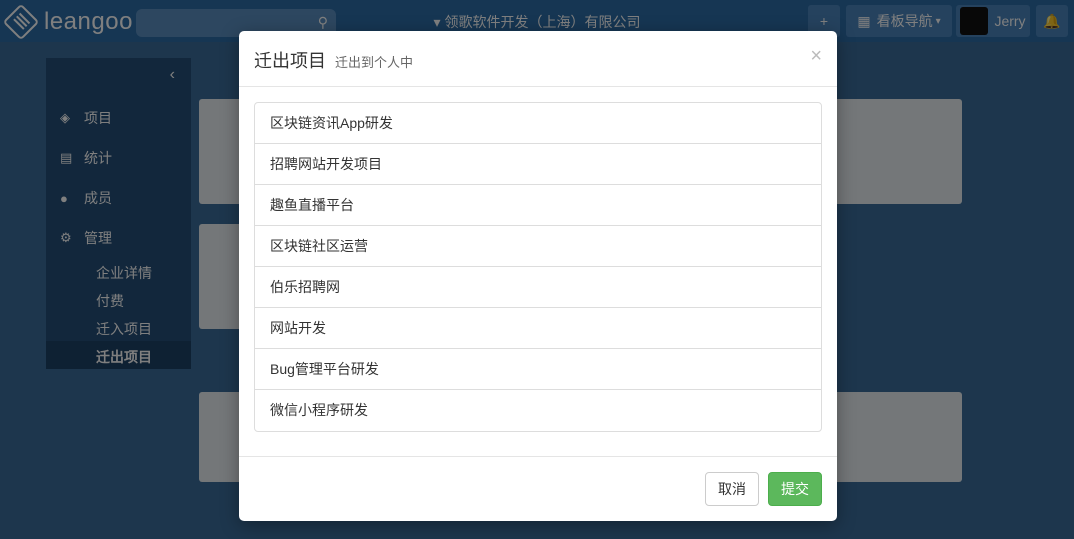  I want to click on list-item: 微信小程序研发, so click(538, 410).